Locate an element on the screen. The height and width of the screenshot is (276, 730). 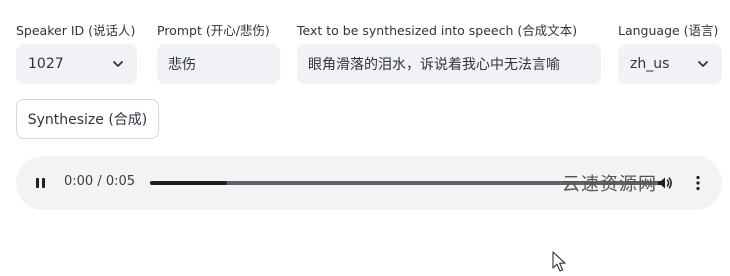
audio-progress-fill is located at coordinates (188, 183).